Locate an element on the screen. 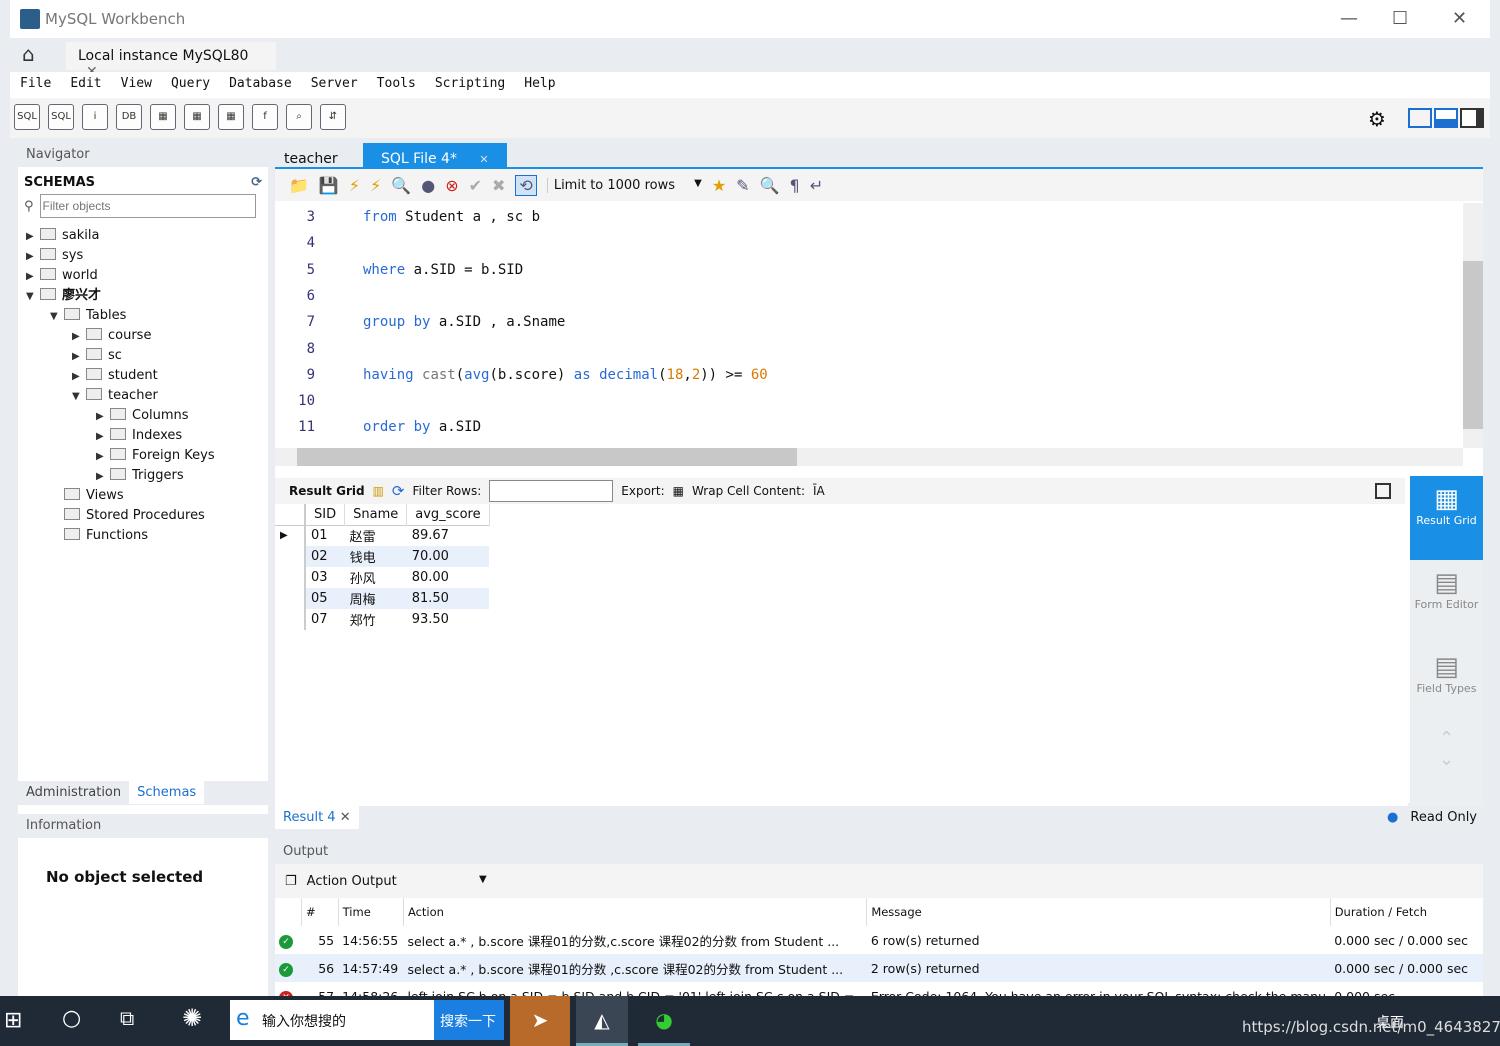 The image size is (1500, 1046). maximize-button: ☐ is located at coordinates (1400, 18).